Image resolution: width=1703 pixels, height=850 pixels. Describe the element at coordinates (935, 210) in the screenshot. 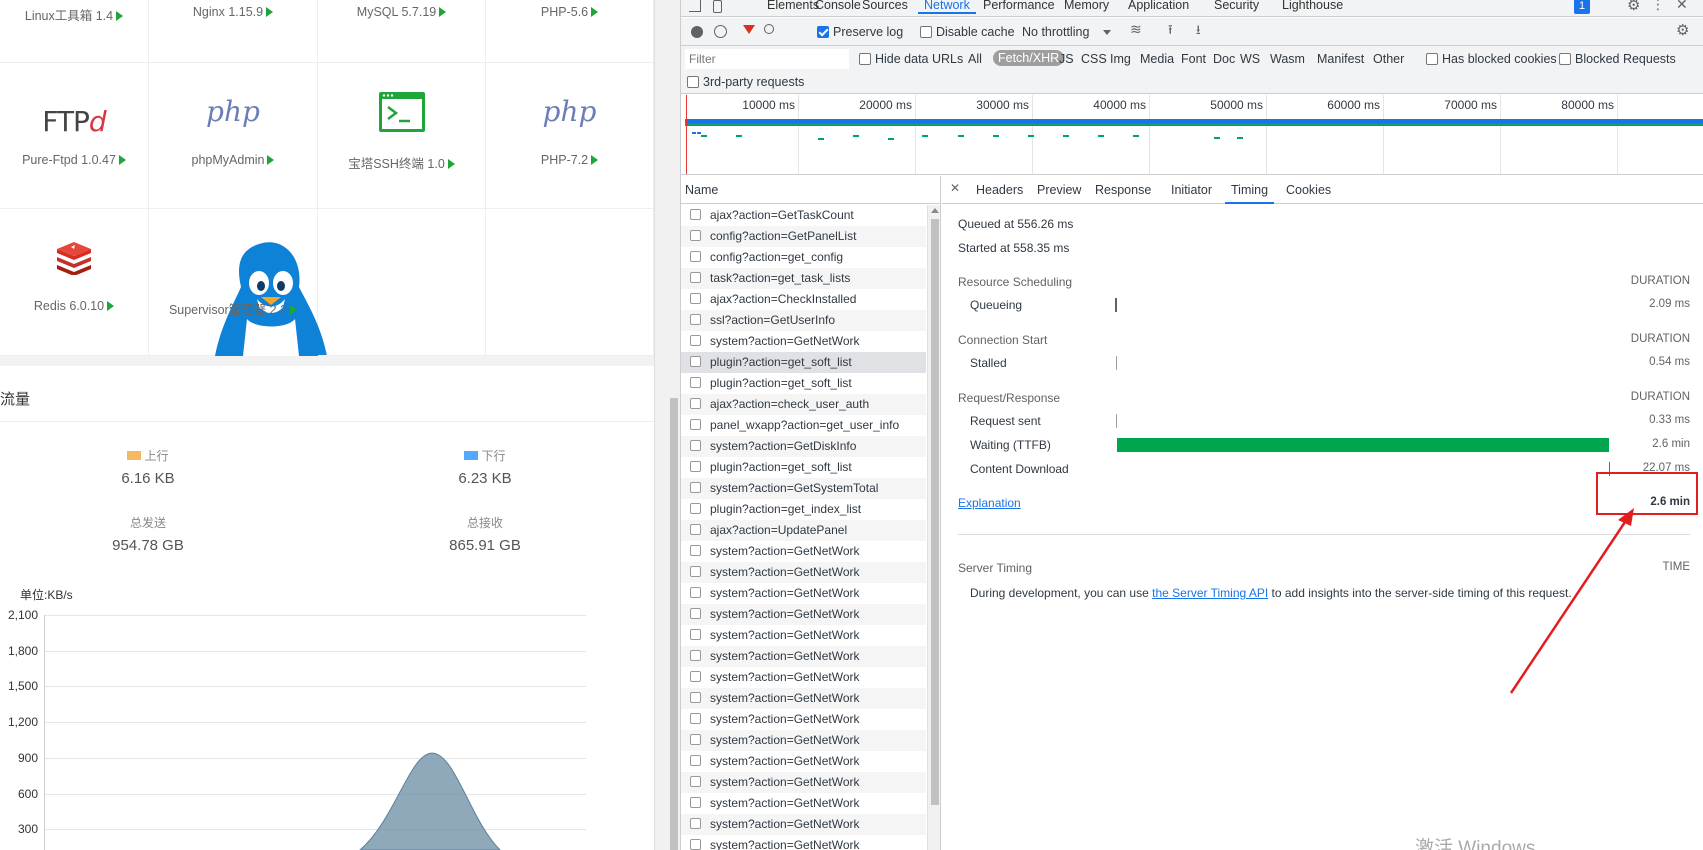

I see `scroll-up-icon` at that location.